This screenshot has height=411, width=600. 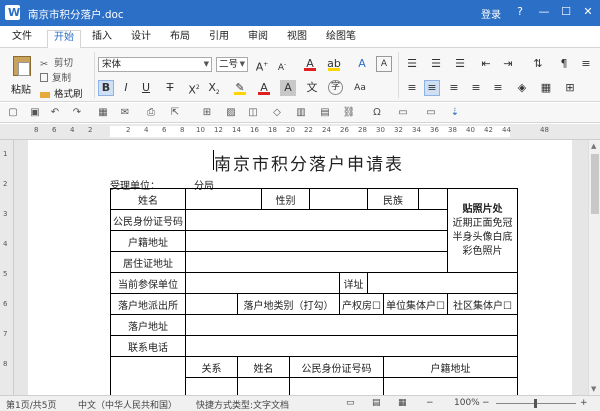 What do you see at coordinates (219, 39) in the screenshot?
I see `tab-references: 引用` at bounding box center [219, 39].